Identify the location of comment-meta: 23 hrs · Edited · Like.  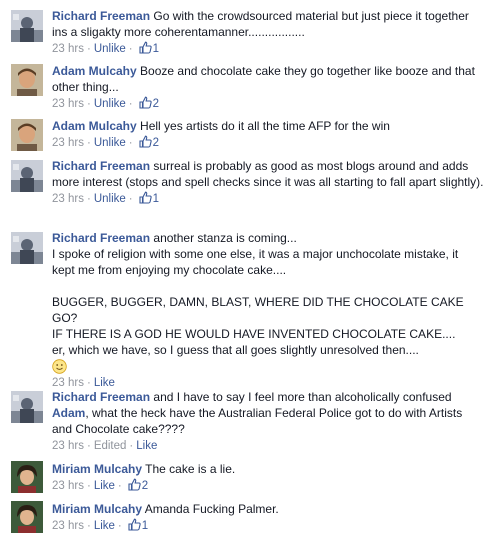
(105, 446).